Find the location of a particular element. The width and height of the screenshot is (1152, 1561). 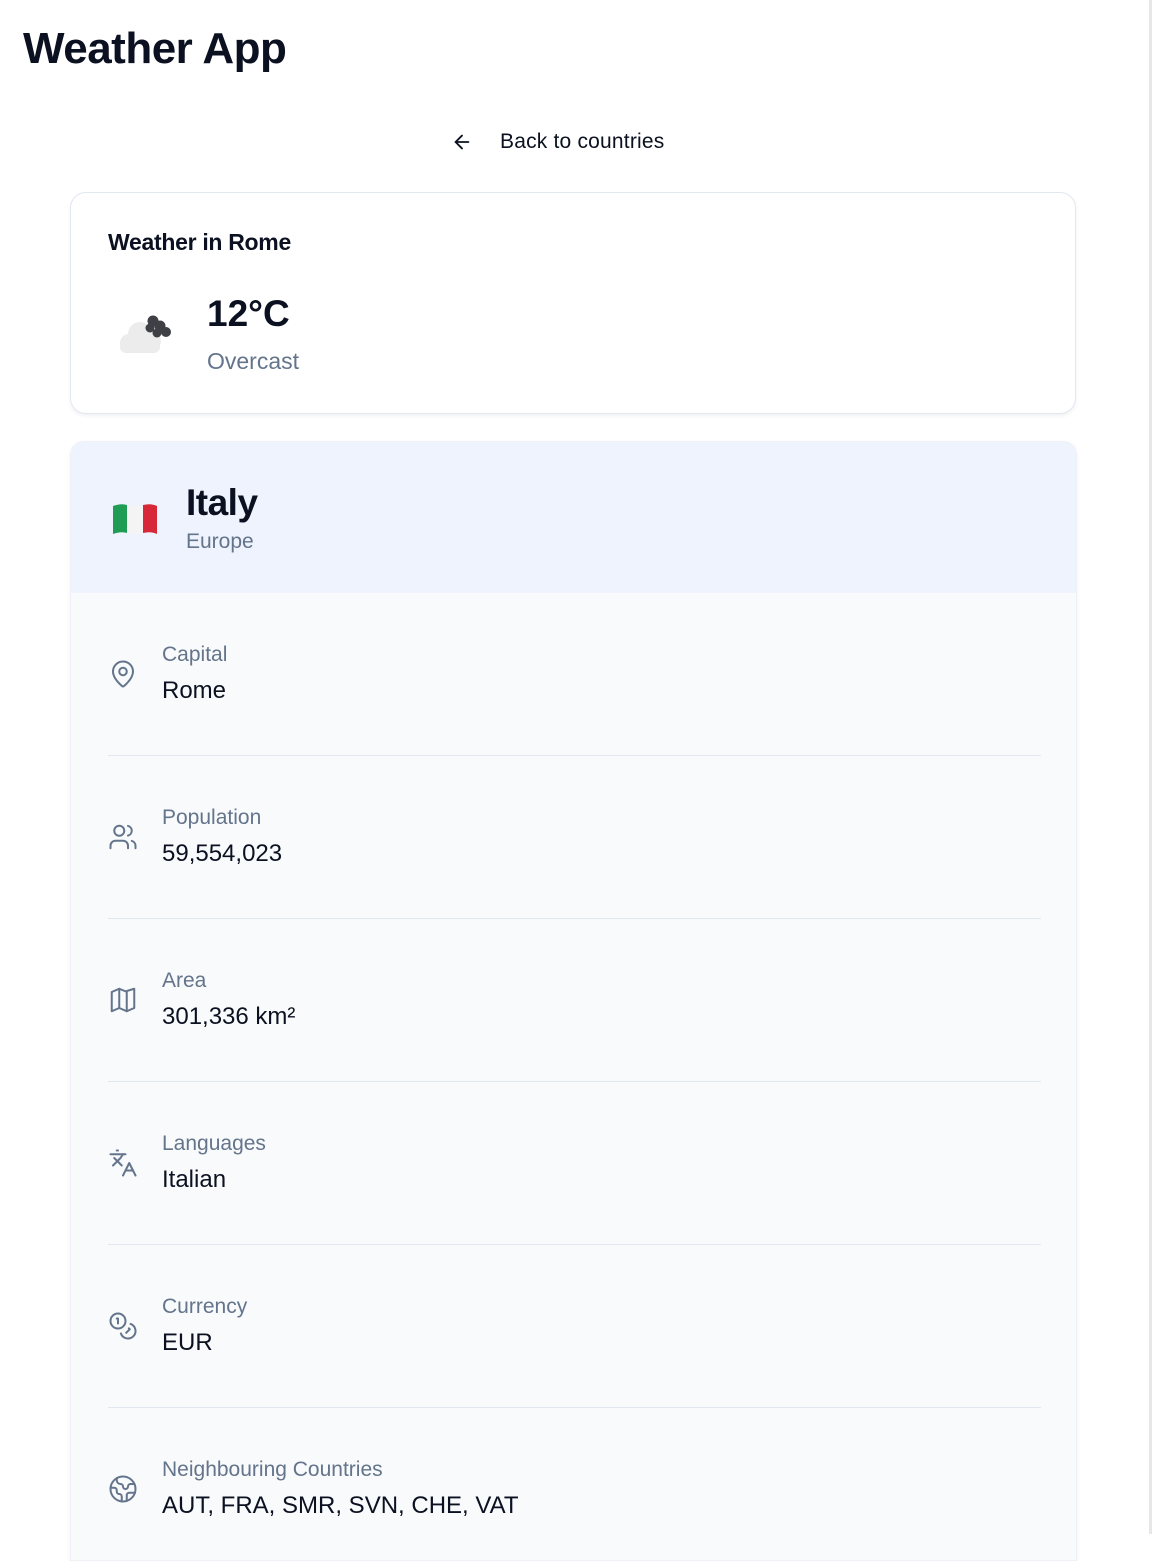

coins-icon is located at coordinates (123, 1326).